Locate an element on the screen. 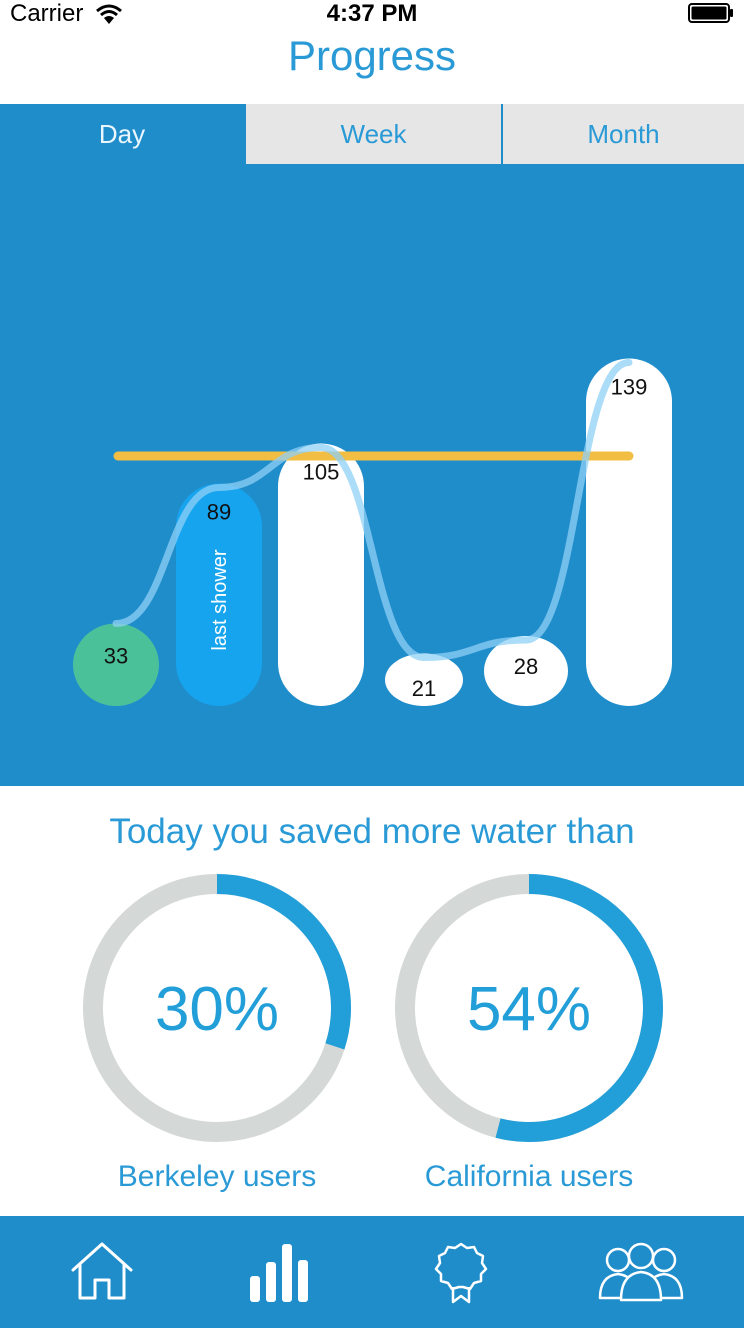 This screenshot has height=1328, width=744. summary-title: Today you saved more water than is located at coordinates (372, 831).